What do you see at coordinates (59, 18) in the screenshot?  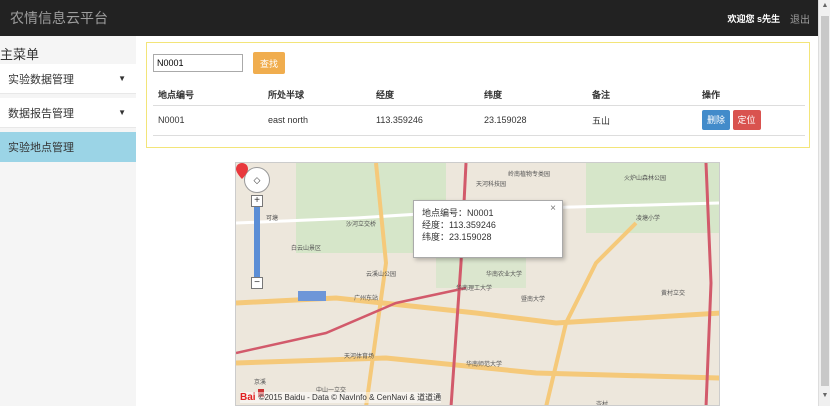 I see `app-title: 农情信息云平台` at bounding box center [59, 18].